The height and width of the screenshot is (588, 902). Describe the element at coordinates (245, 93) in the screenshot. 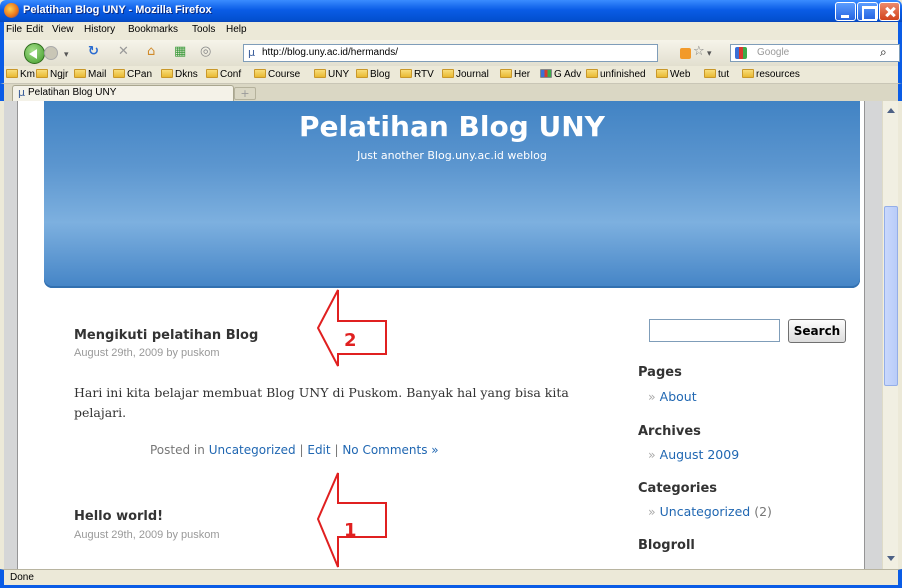

I see `new-tab-button: +` at that location.